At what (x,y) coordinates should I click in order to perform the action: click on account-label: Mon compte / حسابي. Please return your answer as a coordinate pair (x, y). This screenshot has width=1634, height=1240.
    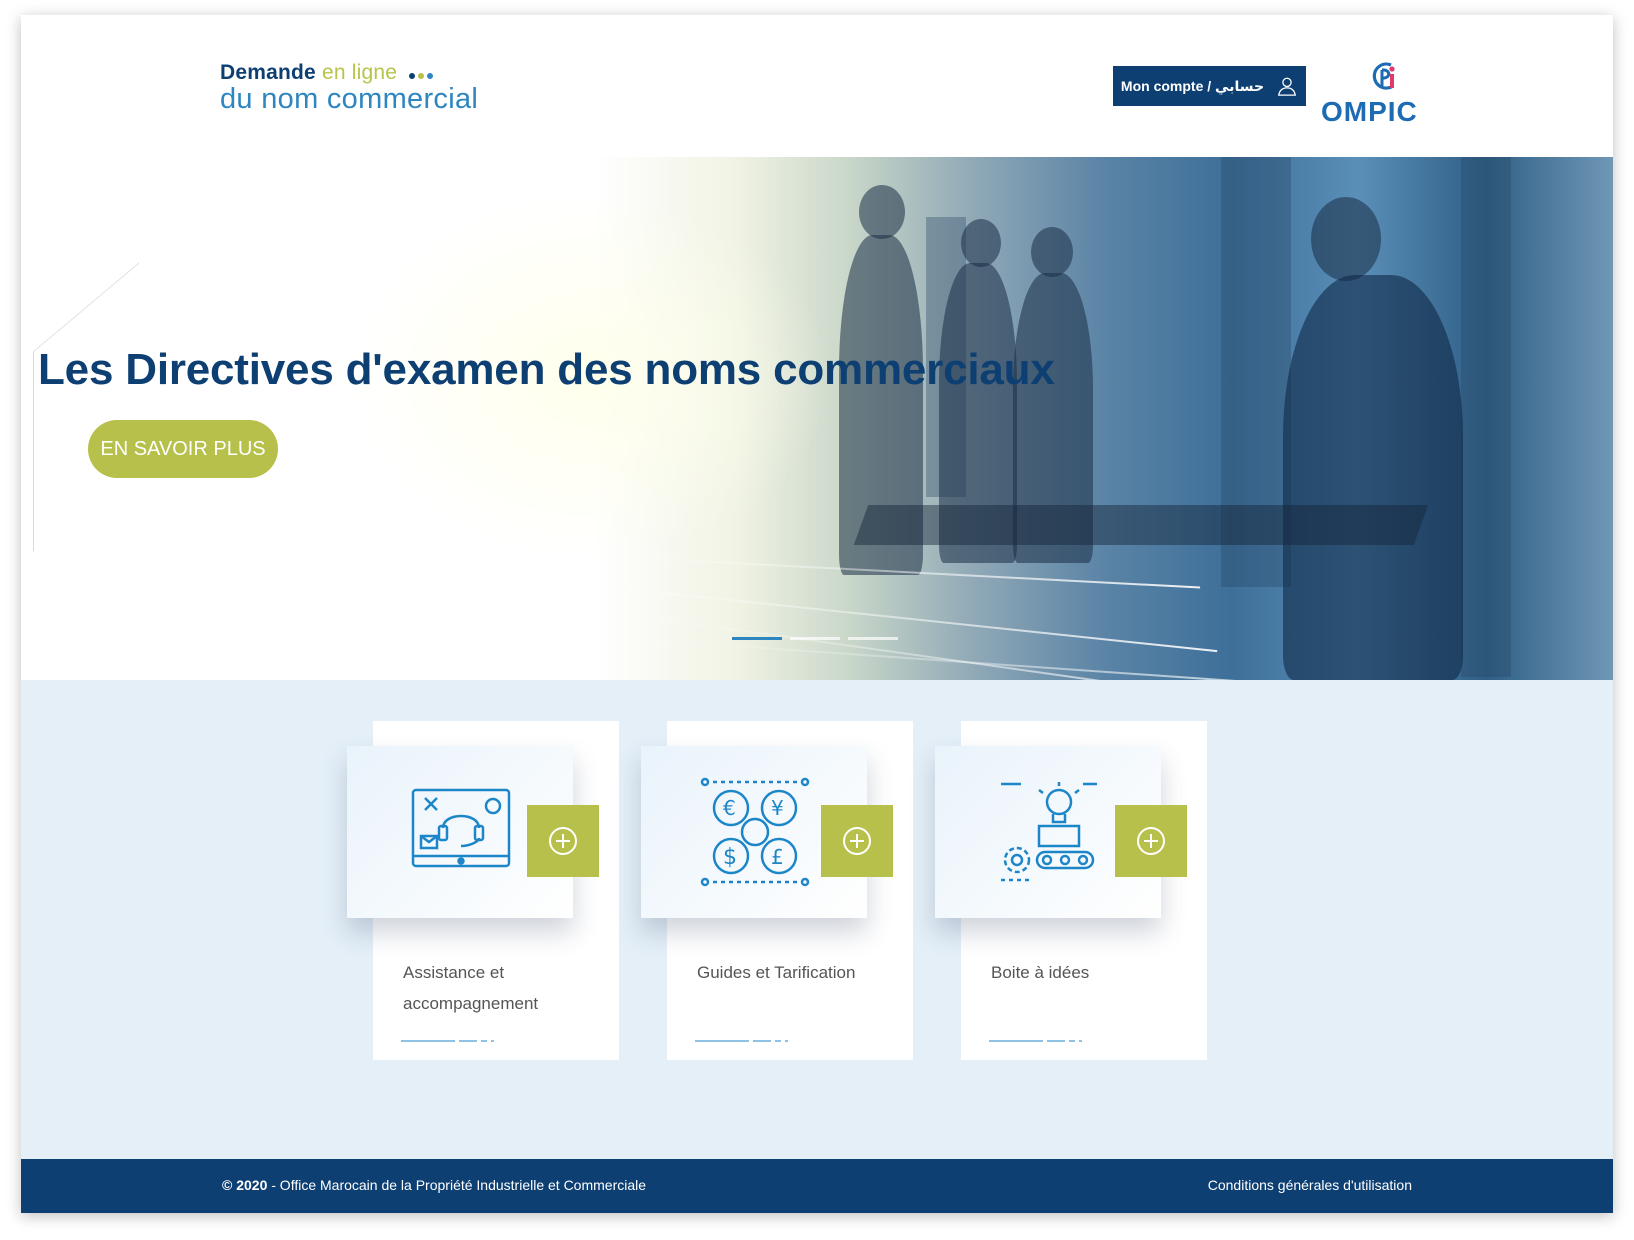
    Looking at the image, I should click on (1192, 85).